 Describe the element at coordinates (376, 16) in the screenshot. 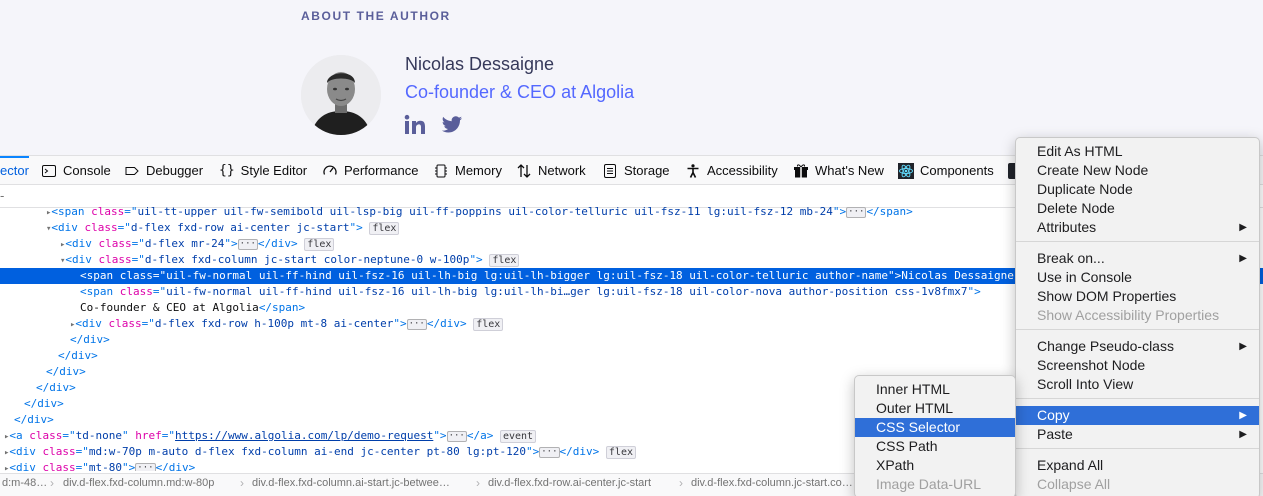

I see `section-label: ABOUT THE AUTHOR` at that location.